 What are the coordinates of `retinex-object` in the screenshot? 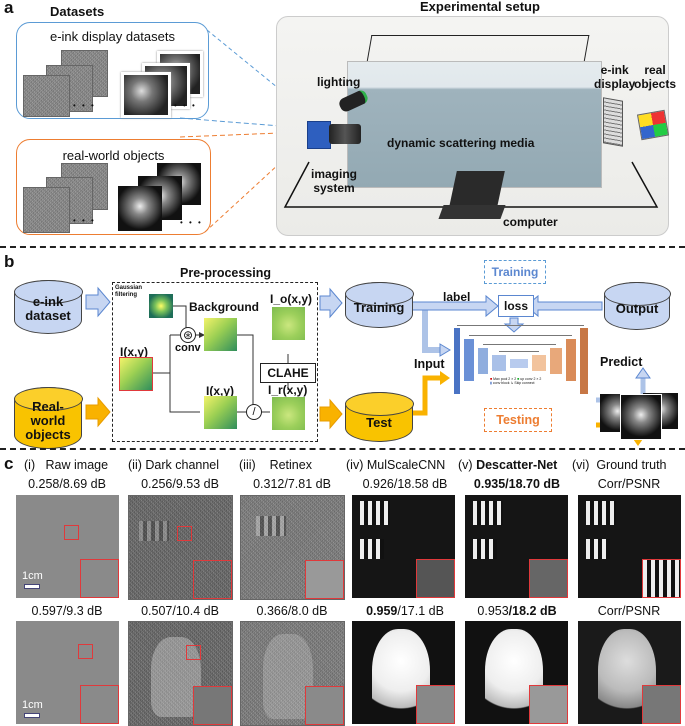 It's located at (292, 673).